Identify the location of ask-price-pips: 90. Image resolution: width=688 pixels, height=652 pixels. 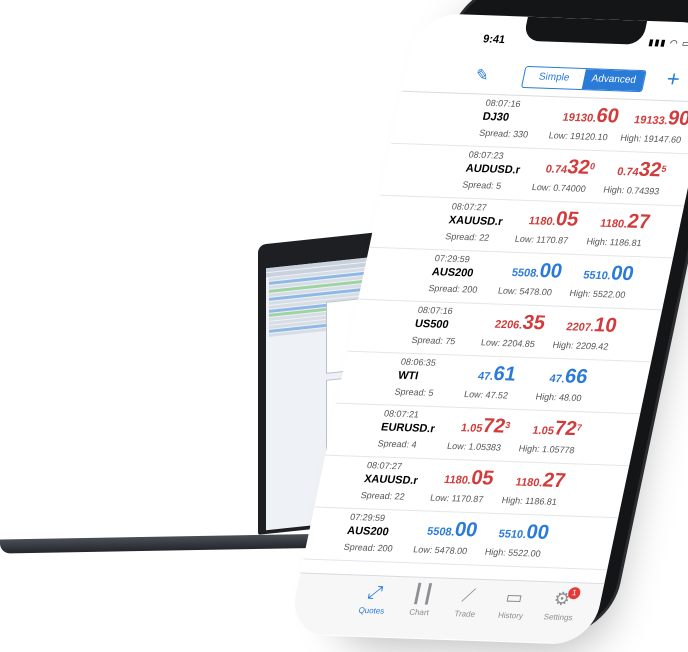
(676, 119).